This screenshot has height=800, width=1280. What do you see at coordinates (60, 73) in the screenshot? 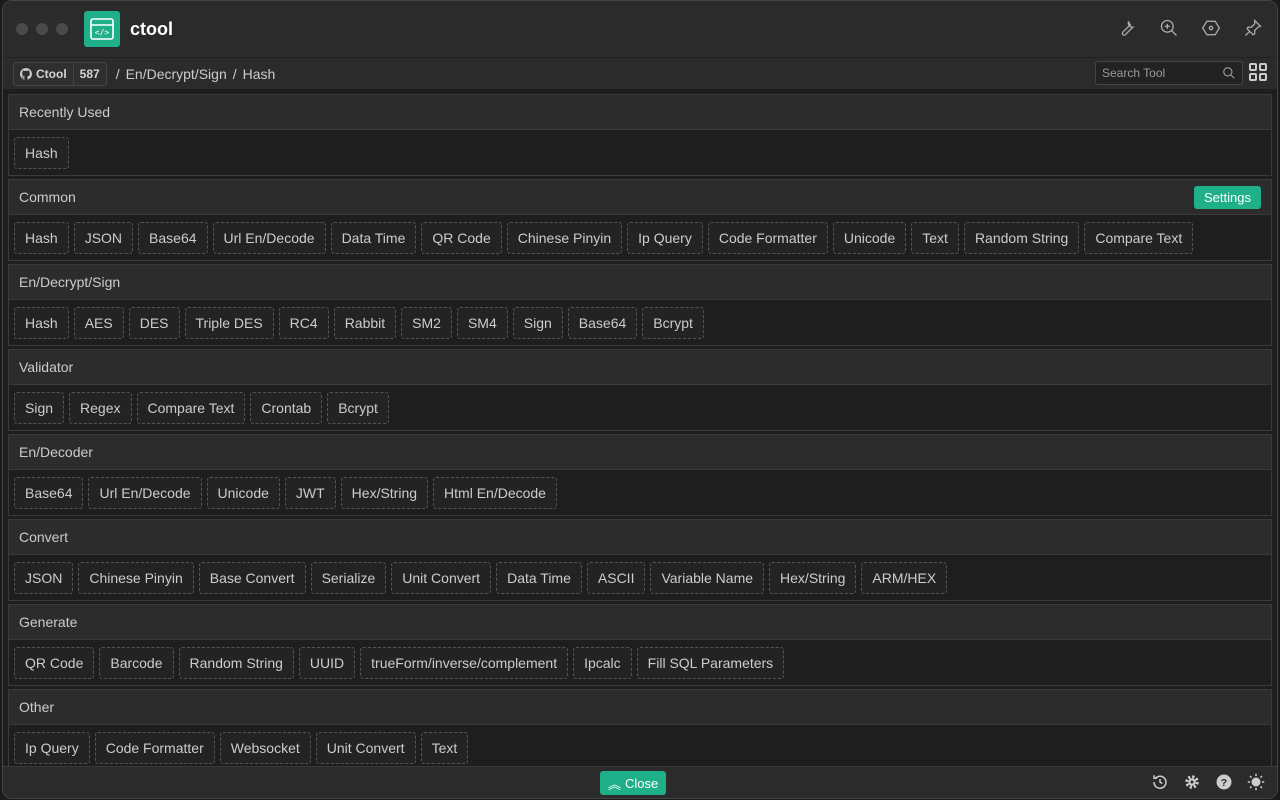
I see `github-badge: Ctool 587` at bounding box center [60, 73].